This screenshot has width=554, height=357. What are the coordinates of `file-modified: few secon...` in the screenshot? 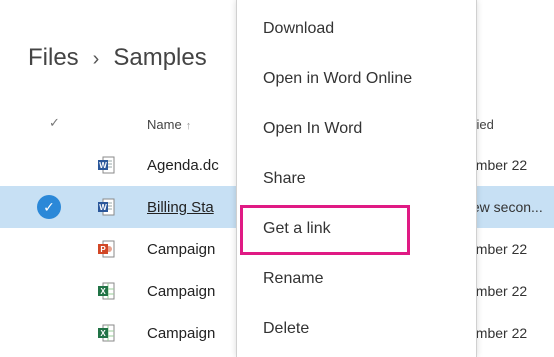 It's located at (505, 207).